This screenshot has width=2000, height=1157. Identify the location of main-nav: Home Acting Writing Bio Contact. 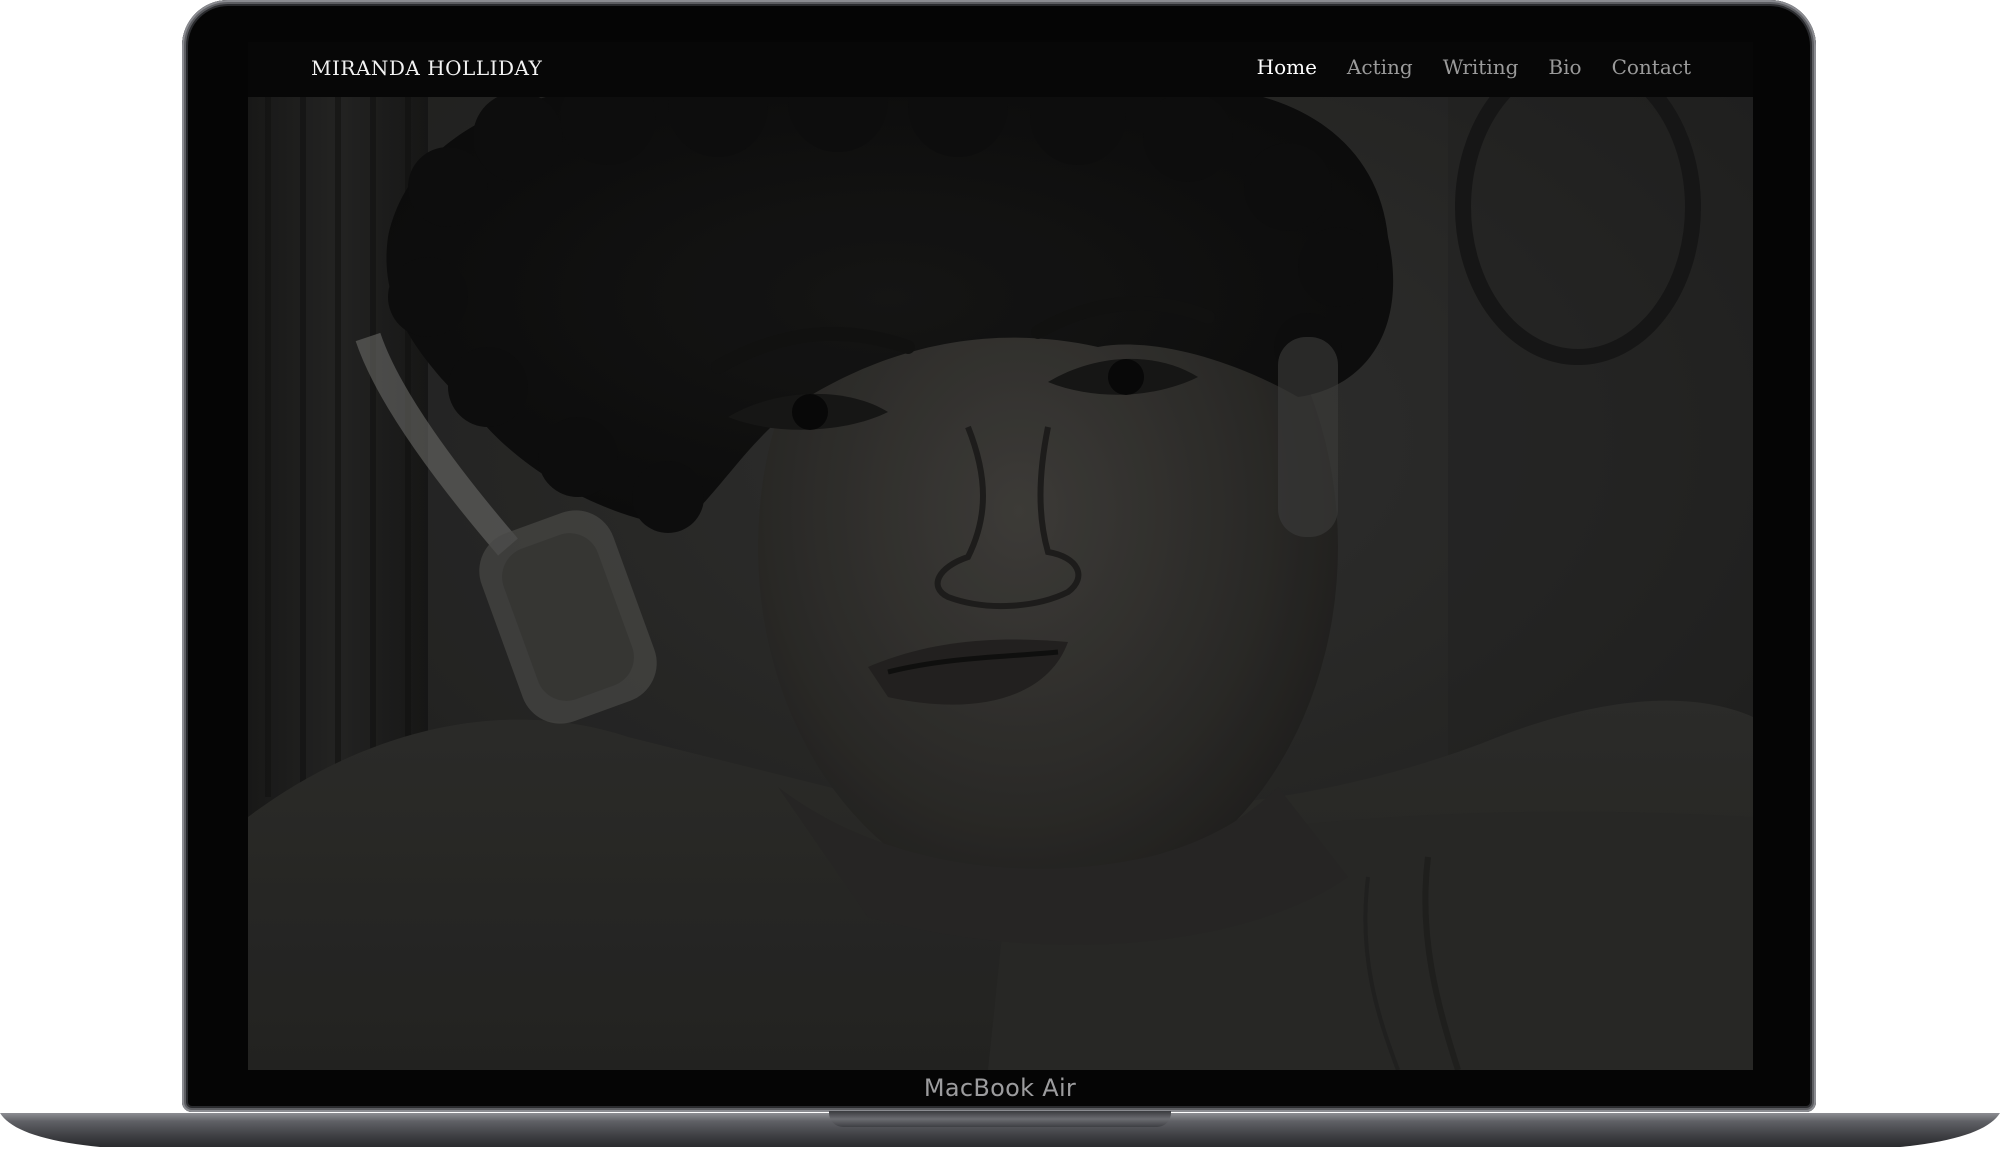
(1474, 67).